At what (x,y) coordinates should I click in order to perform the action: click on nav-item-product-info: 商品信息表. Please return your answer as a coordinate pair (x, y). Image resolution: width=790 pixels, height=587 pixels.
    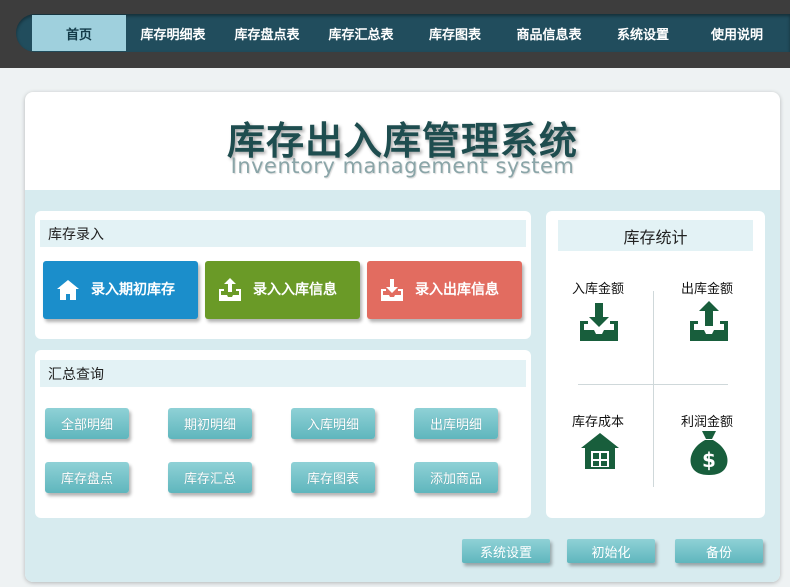
    Looking at the image, I should click on (549, 33).